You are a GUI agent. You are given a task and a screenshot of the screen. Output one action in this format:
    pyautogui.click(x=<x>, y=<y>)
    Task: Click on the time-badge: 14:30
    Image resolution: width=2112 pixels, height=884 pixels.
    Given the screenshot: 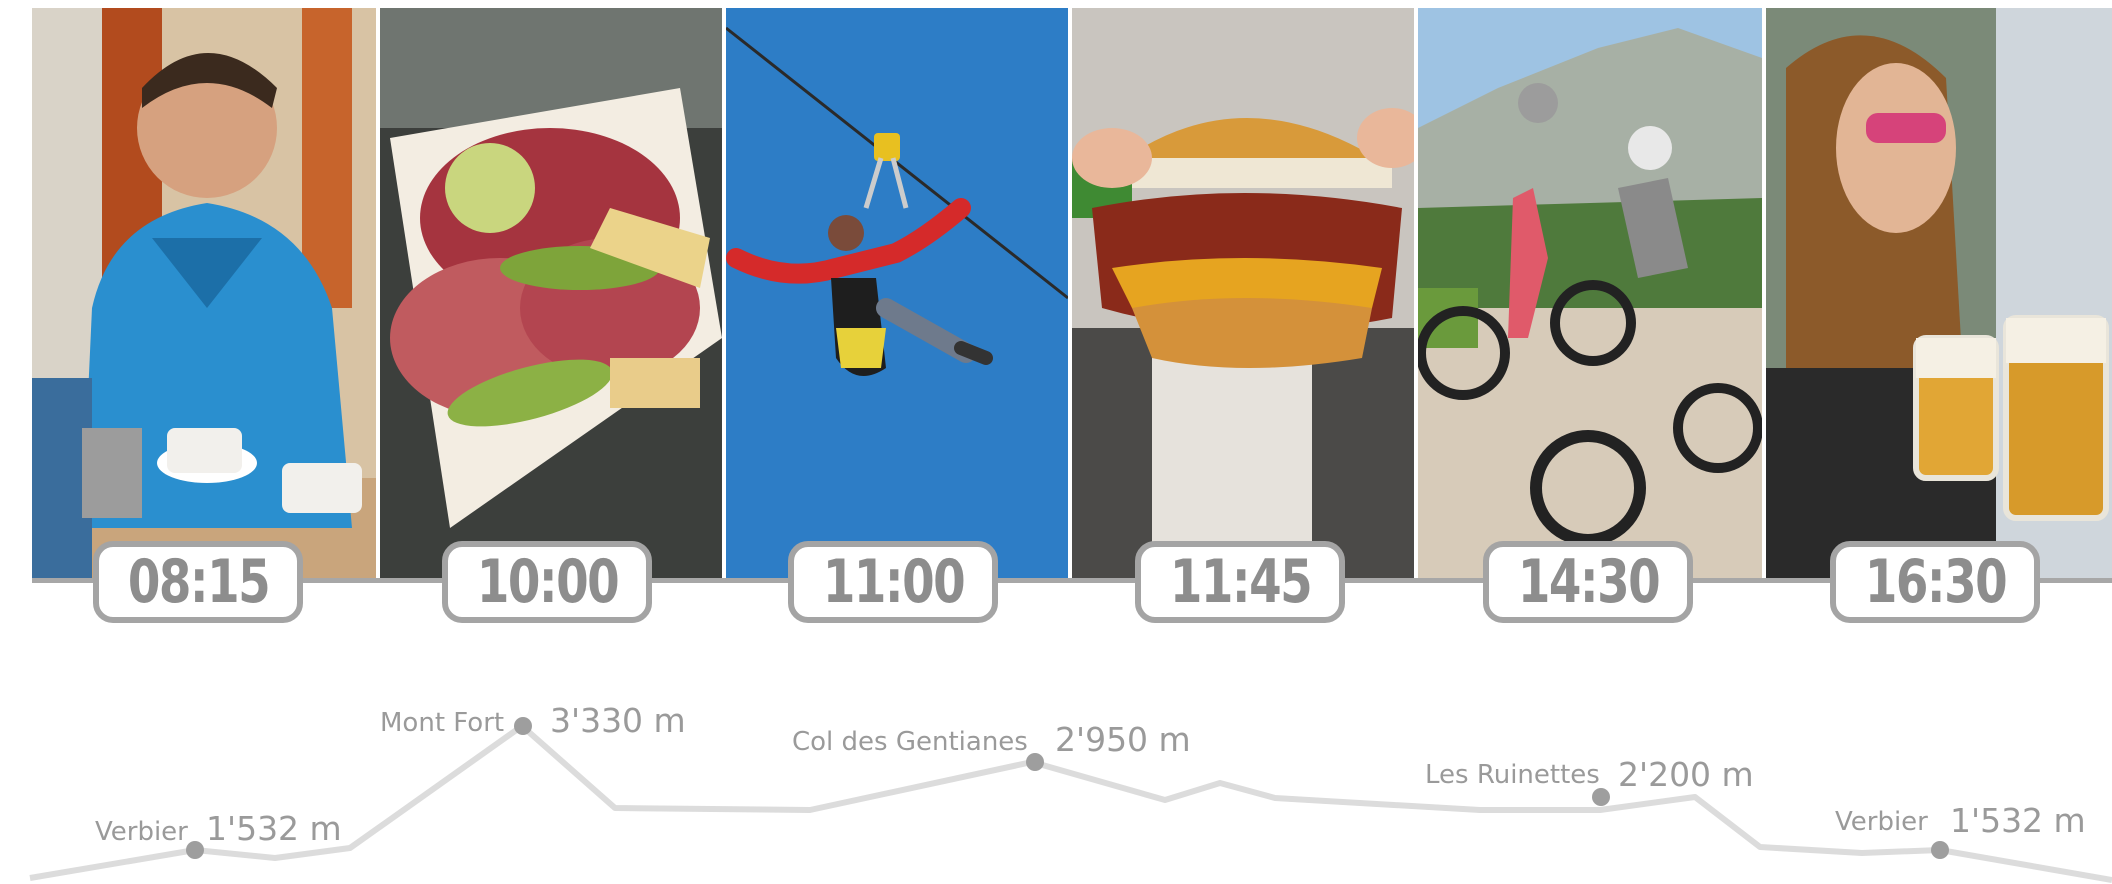 What is the action you would take?
    pyautogui.click(x=1588, y=582)
    